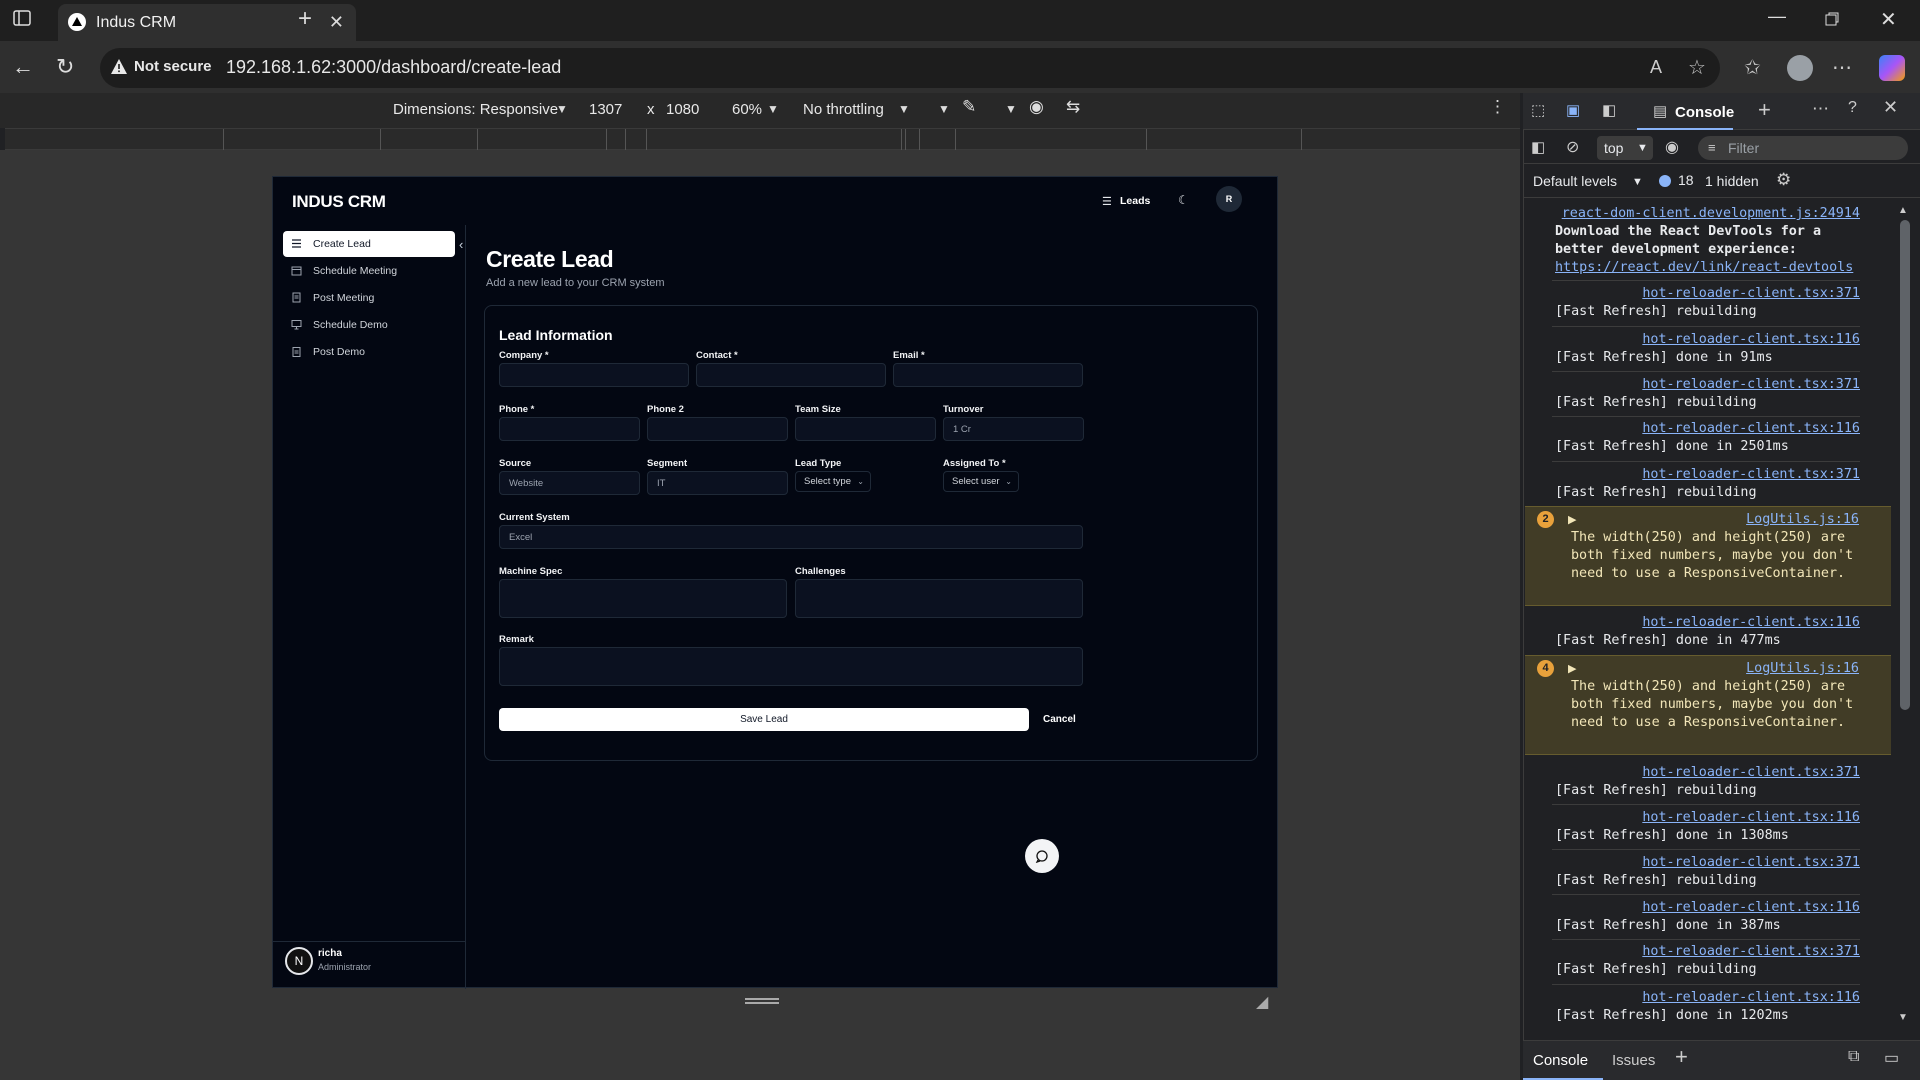 This screenshot has height=1080, width=1920. What do you see at coordinates (1888, 19) in the screenshot?
I see `close-window-icon: ✕` at bounding box center [1888, 19].